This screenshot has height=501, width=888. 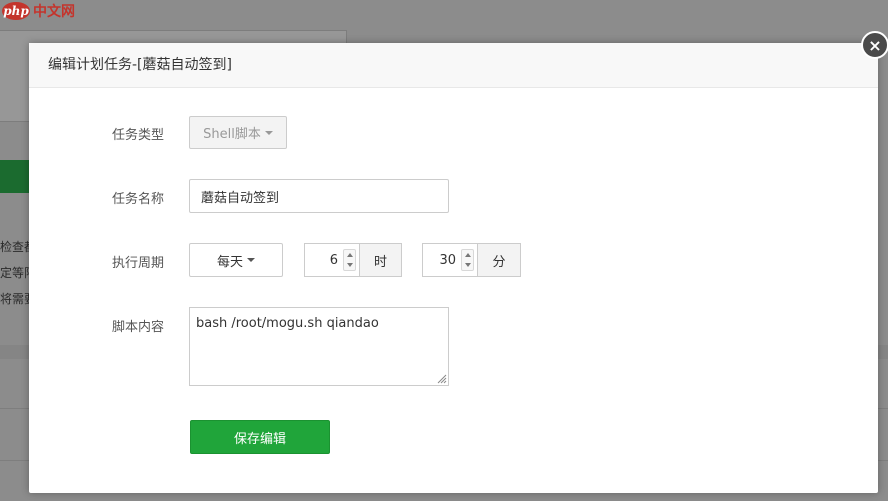 I want to click on task-name-value: 蘑菇自动签到, so click(x=240, y=198).